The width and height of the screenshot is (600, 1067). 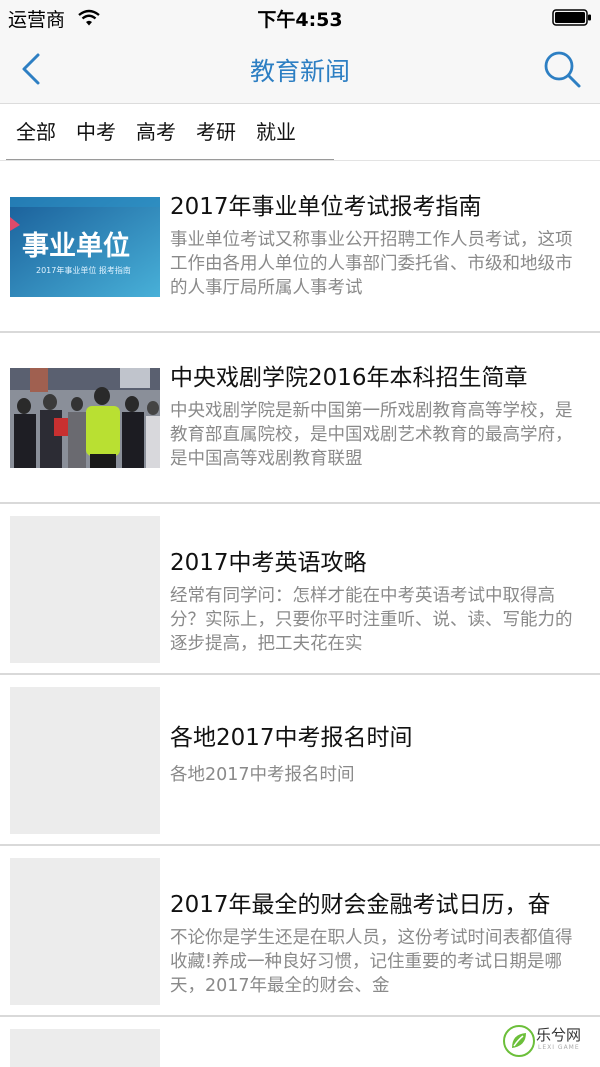 I want to click on category-tab-bar: 全部 中考 高考 考研 就业, so click(x=300, y=133).